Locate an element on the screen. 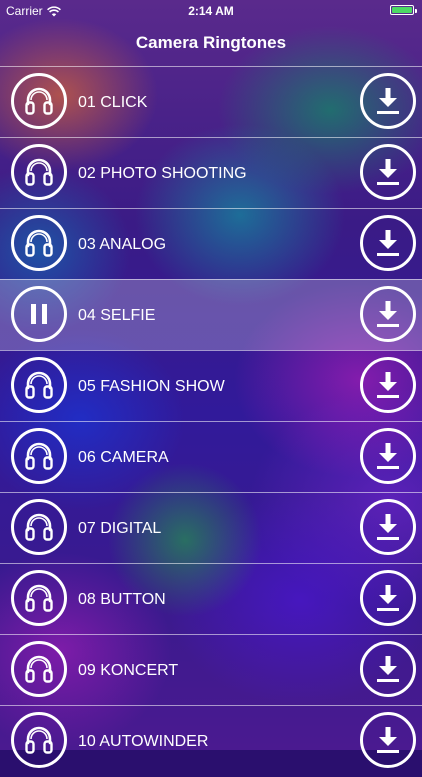 This screenshot has height=777, width=422. ringtone-row: 01 CLICK is located at coordinates (211, 101).